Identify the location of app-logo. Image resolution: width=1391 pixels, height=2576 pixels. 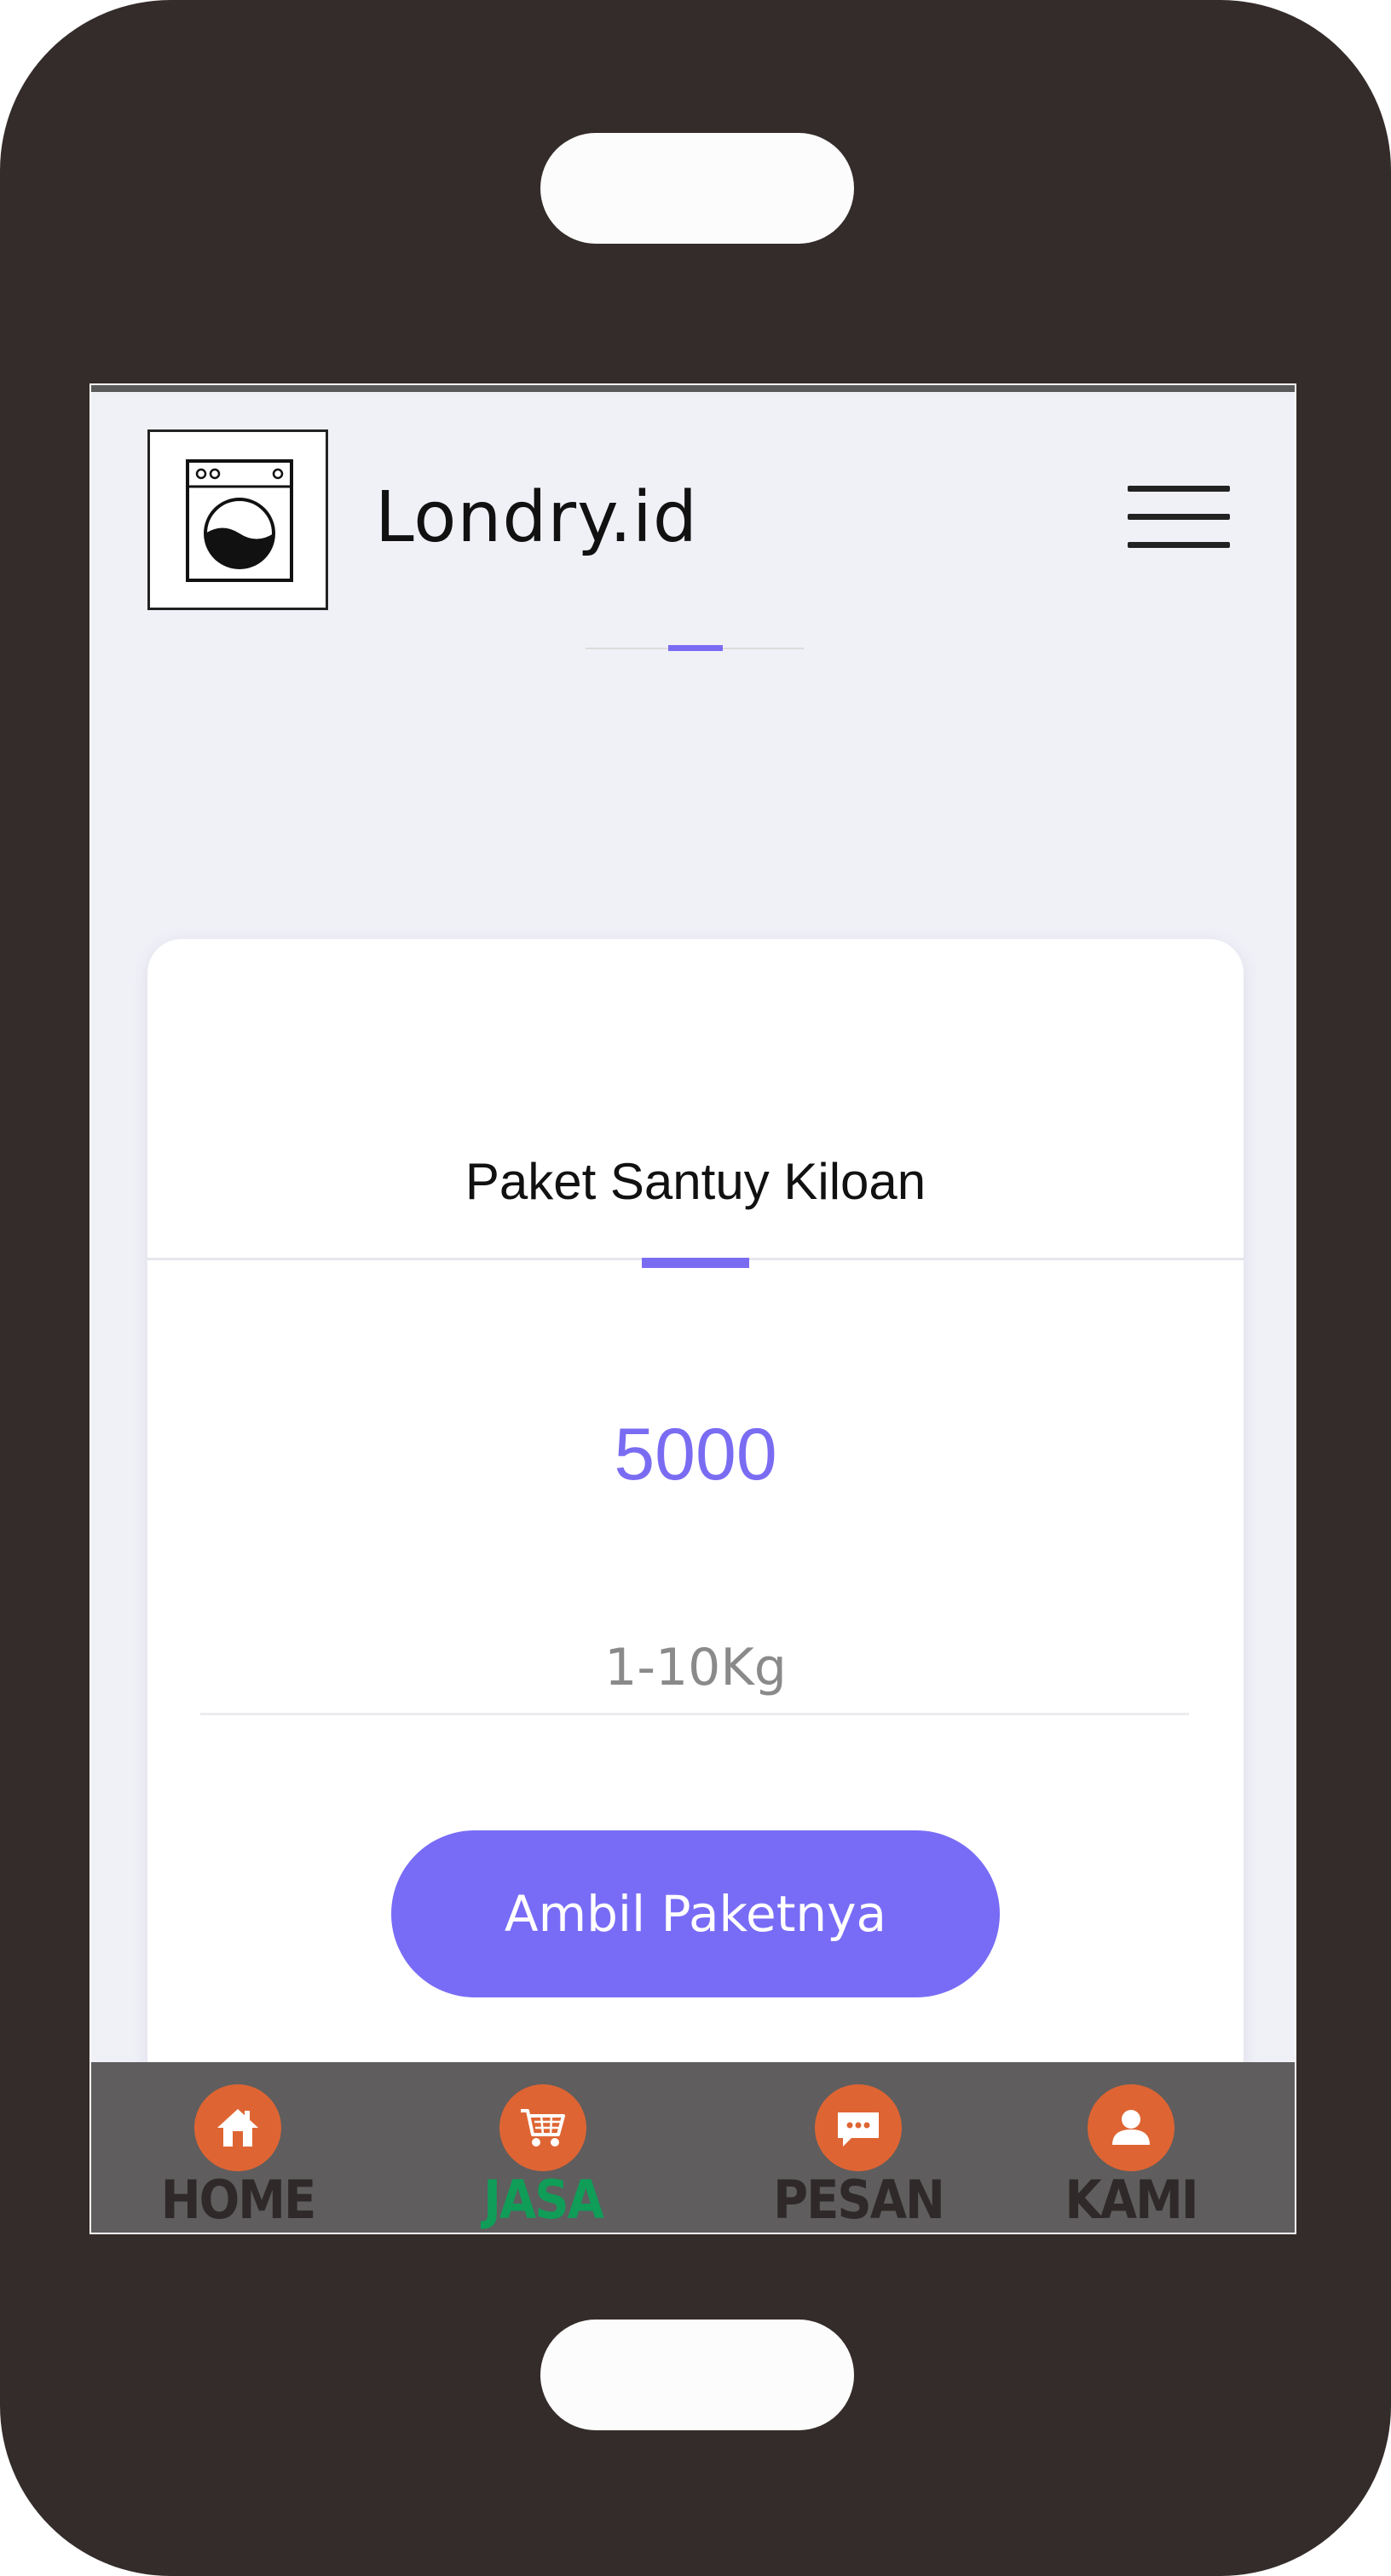
(237, 519).